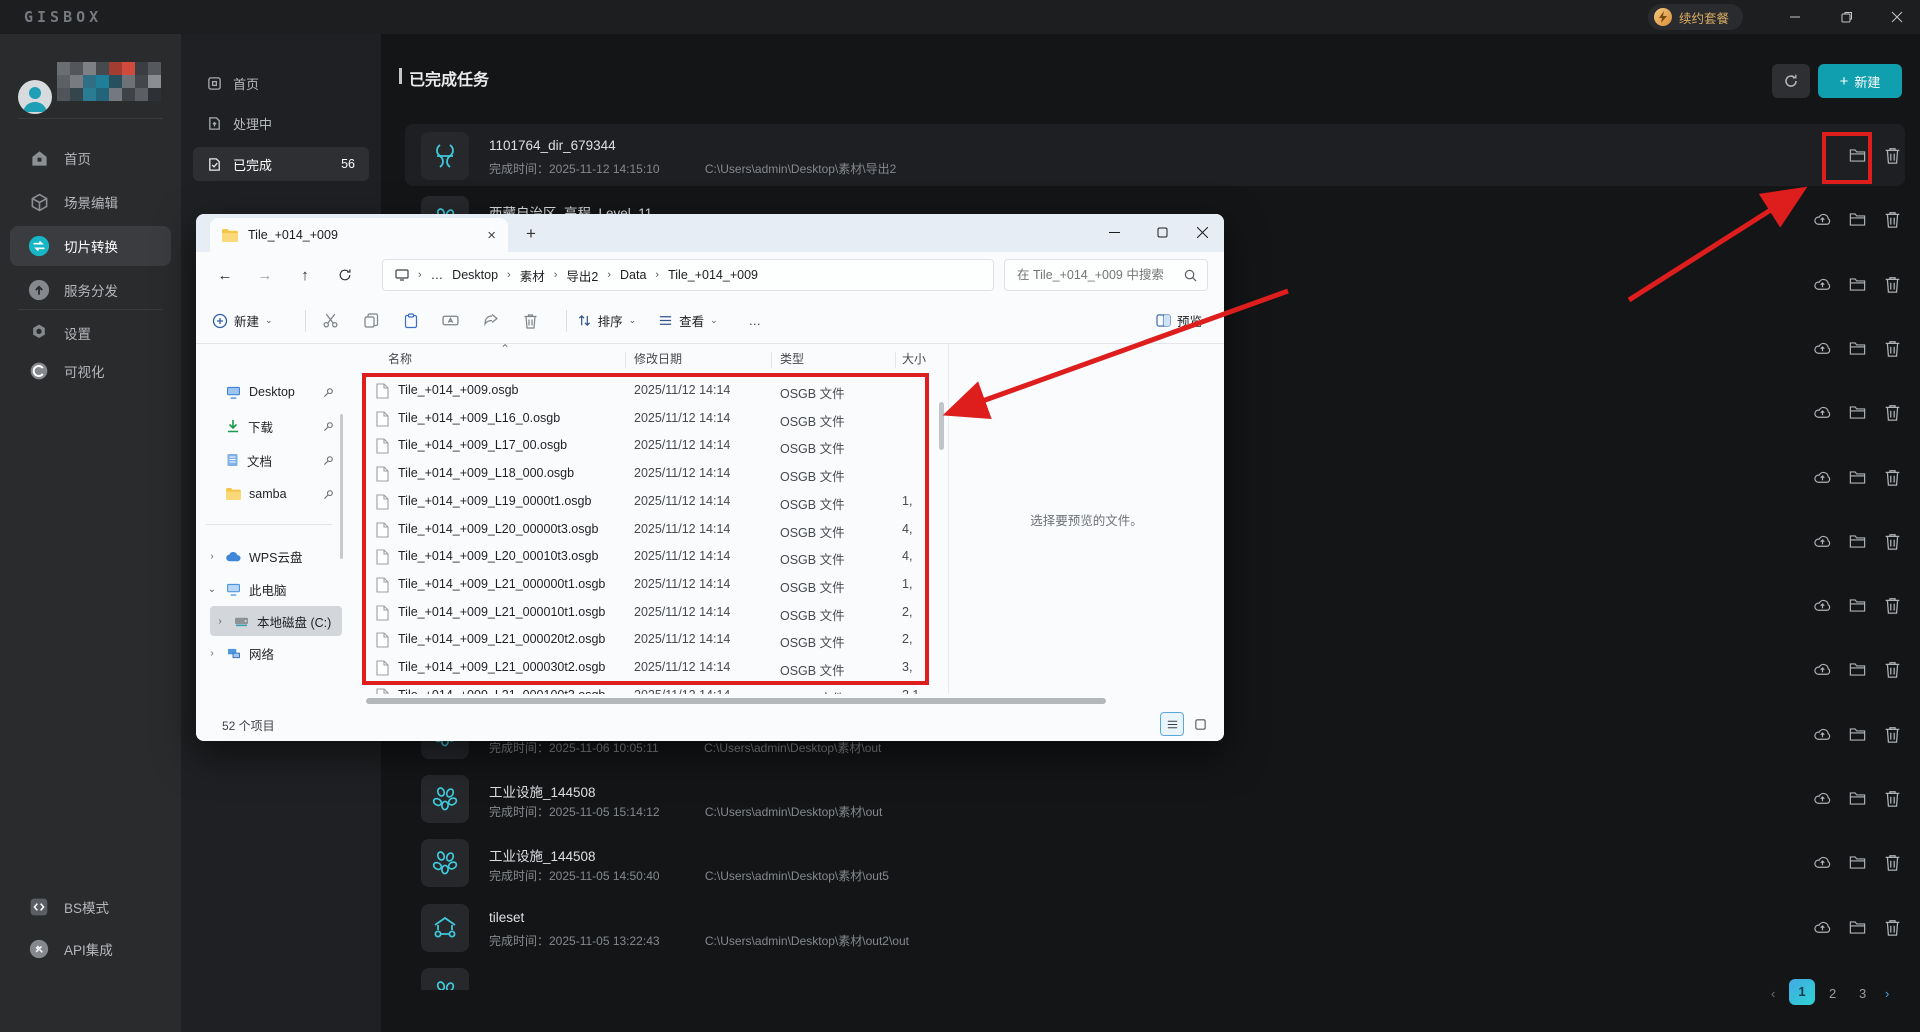 The width and height of the screenshot is (1920, 1032). I want to click on refresh-button, so click(1791, 81).